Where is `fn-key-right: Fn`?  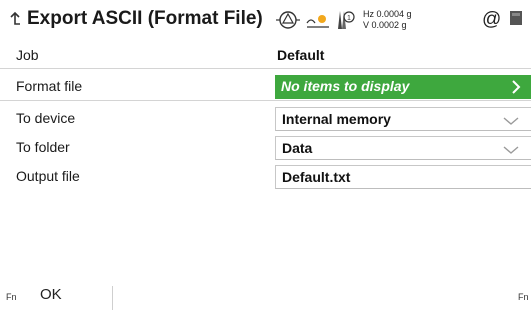 fn-key-right: Fn is located at coordinates (523, 297).